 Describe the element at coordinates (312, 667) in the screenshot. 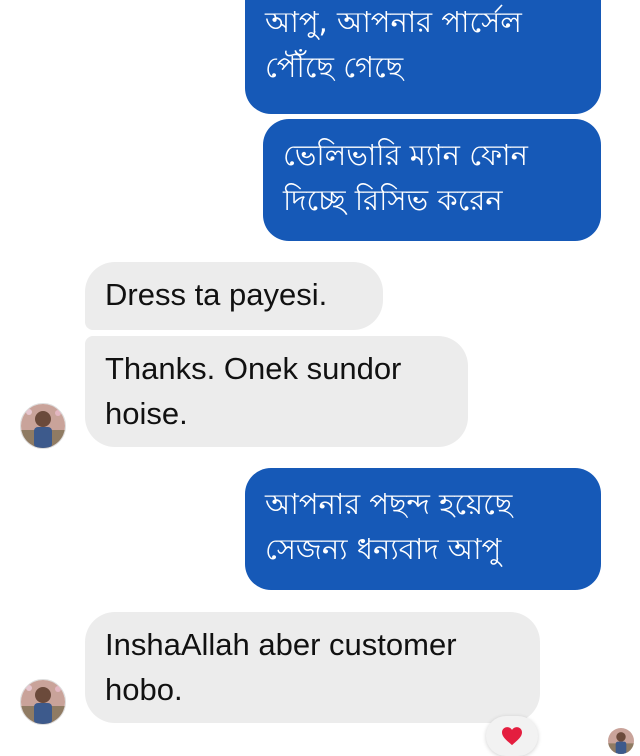

I see `message-bubble-incoming: InshaAllah aber customer hobo.` at that location.